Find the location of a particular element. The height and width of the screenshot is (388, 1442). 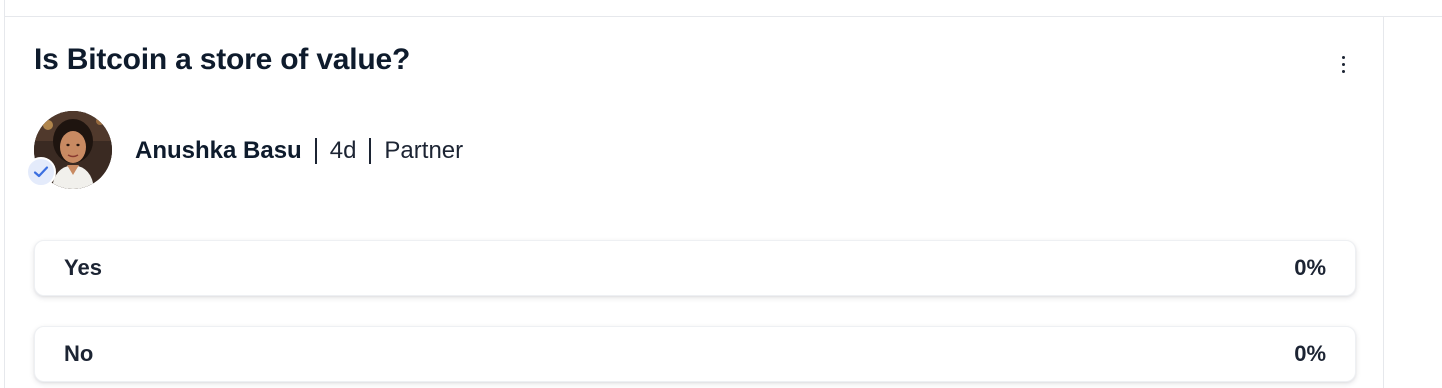

author-avatar-wrapper is located at coordinates (69, 150).